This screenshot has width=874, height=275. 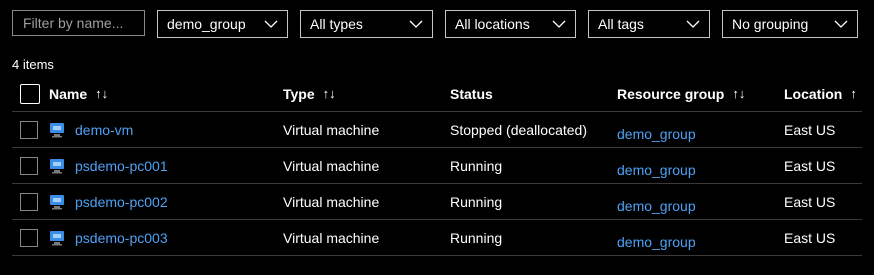 What do you see at coordinates (121, 166) in the screenshot?
I see `resource-name-link: psdemo-pc001` at bounding box center [121, 166].